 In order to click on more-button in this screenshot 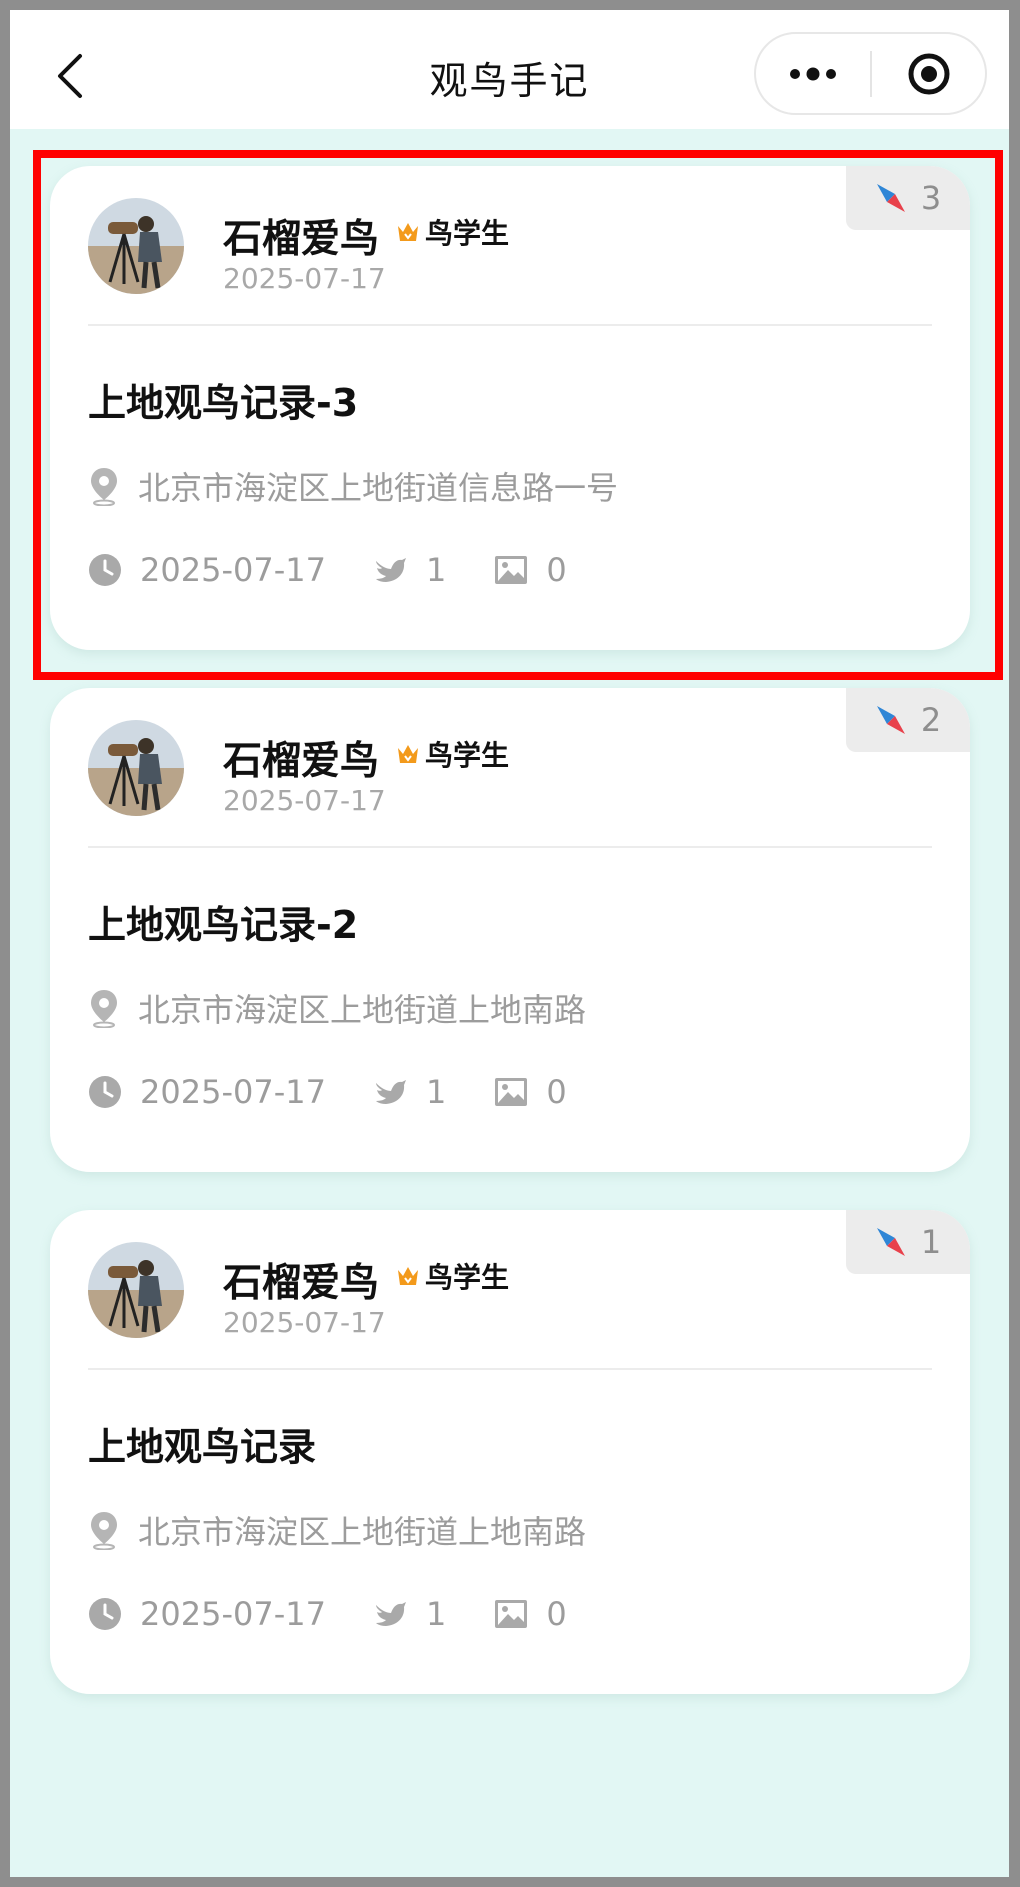, I will do `click(813, 73)`.